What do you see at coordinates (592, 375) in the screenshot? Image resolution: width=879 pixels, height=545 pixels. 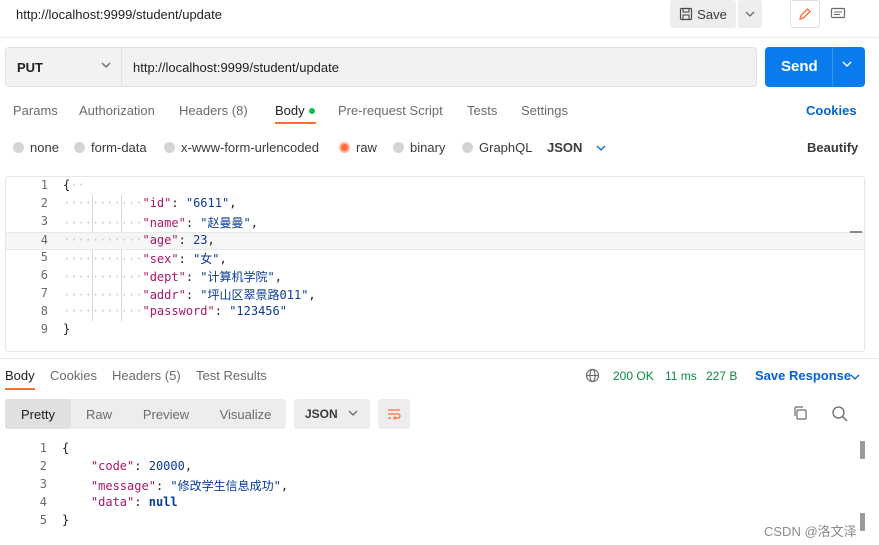 I see `globe-icon` at bounding box center [592, 375].